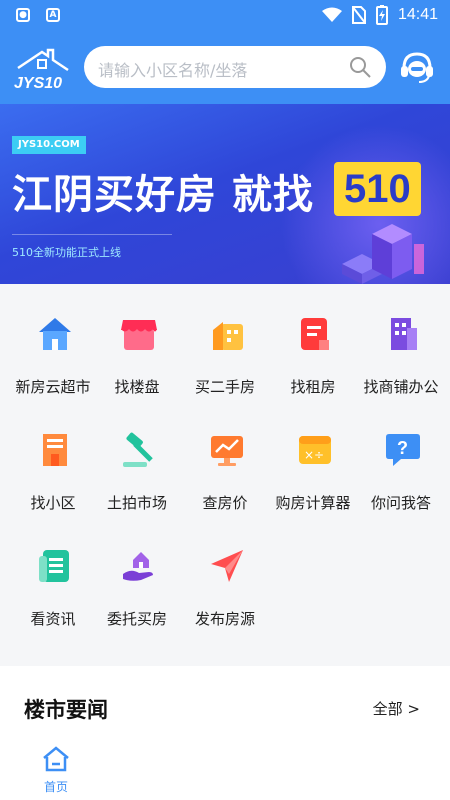 Image resolution: width=450 pixels, height=800 pixels. I want to click on status-bar: ● A 14:41, so click(225, 16).